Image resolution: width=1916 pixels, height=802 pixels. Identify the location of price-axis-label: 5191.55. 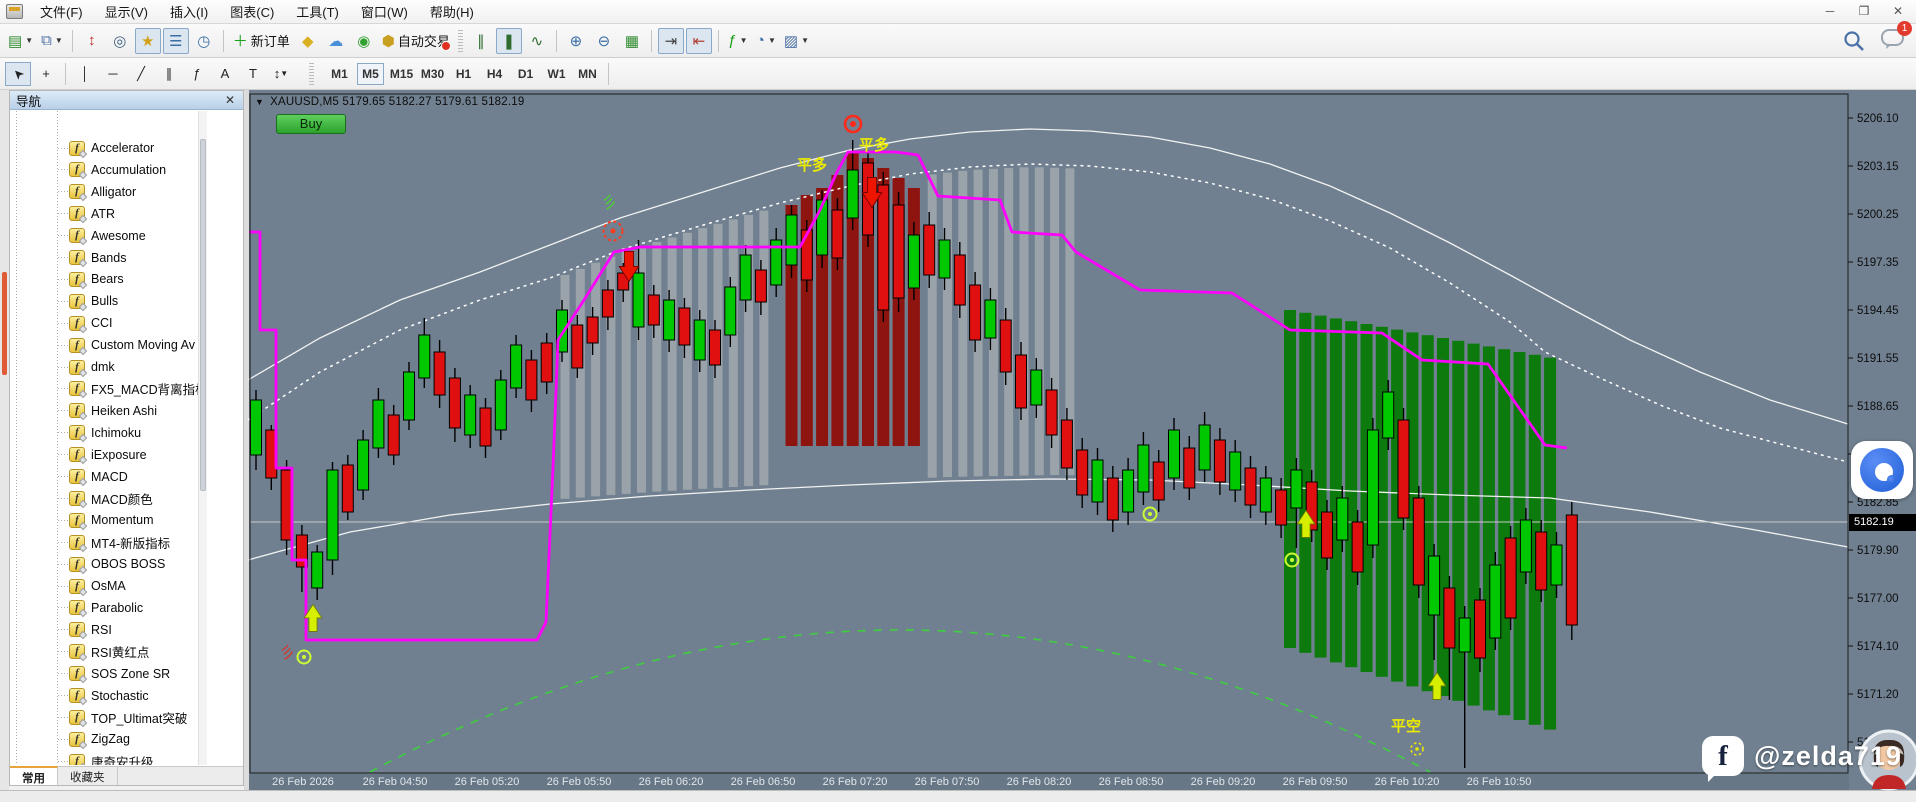
(1878, 359).